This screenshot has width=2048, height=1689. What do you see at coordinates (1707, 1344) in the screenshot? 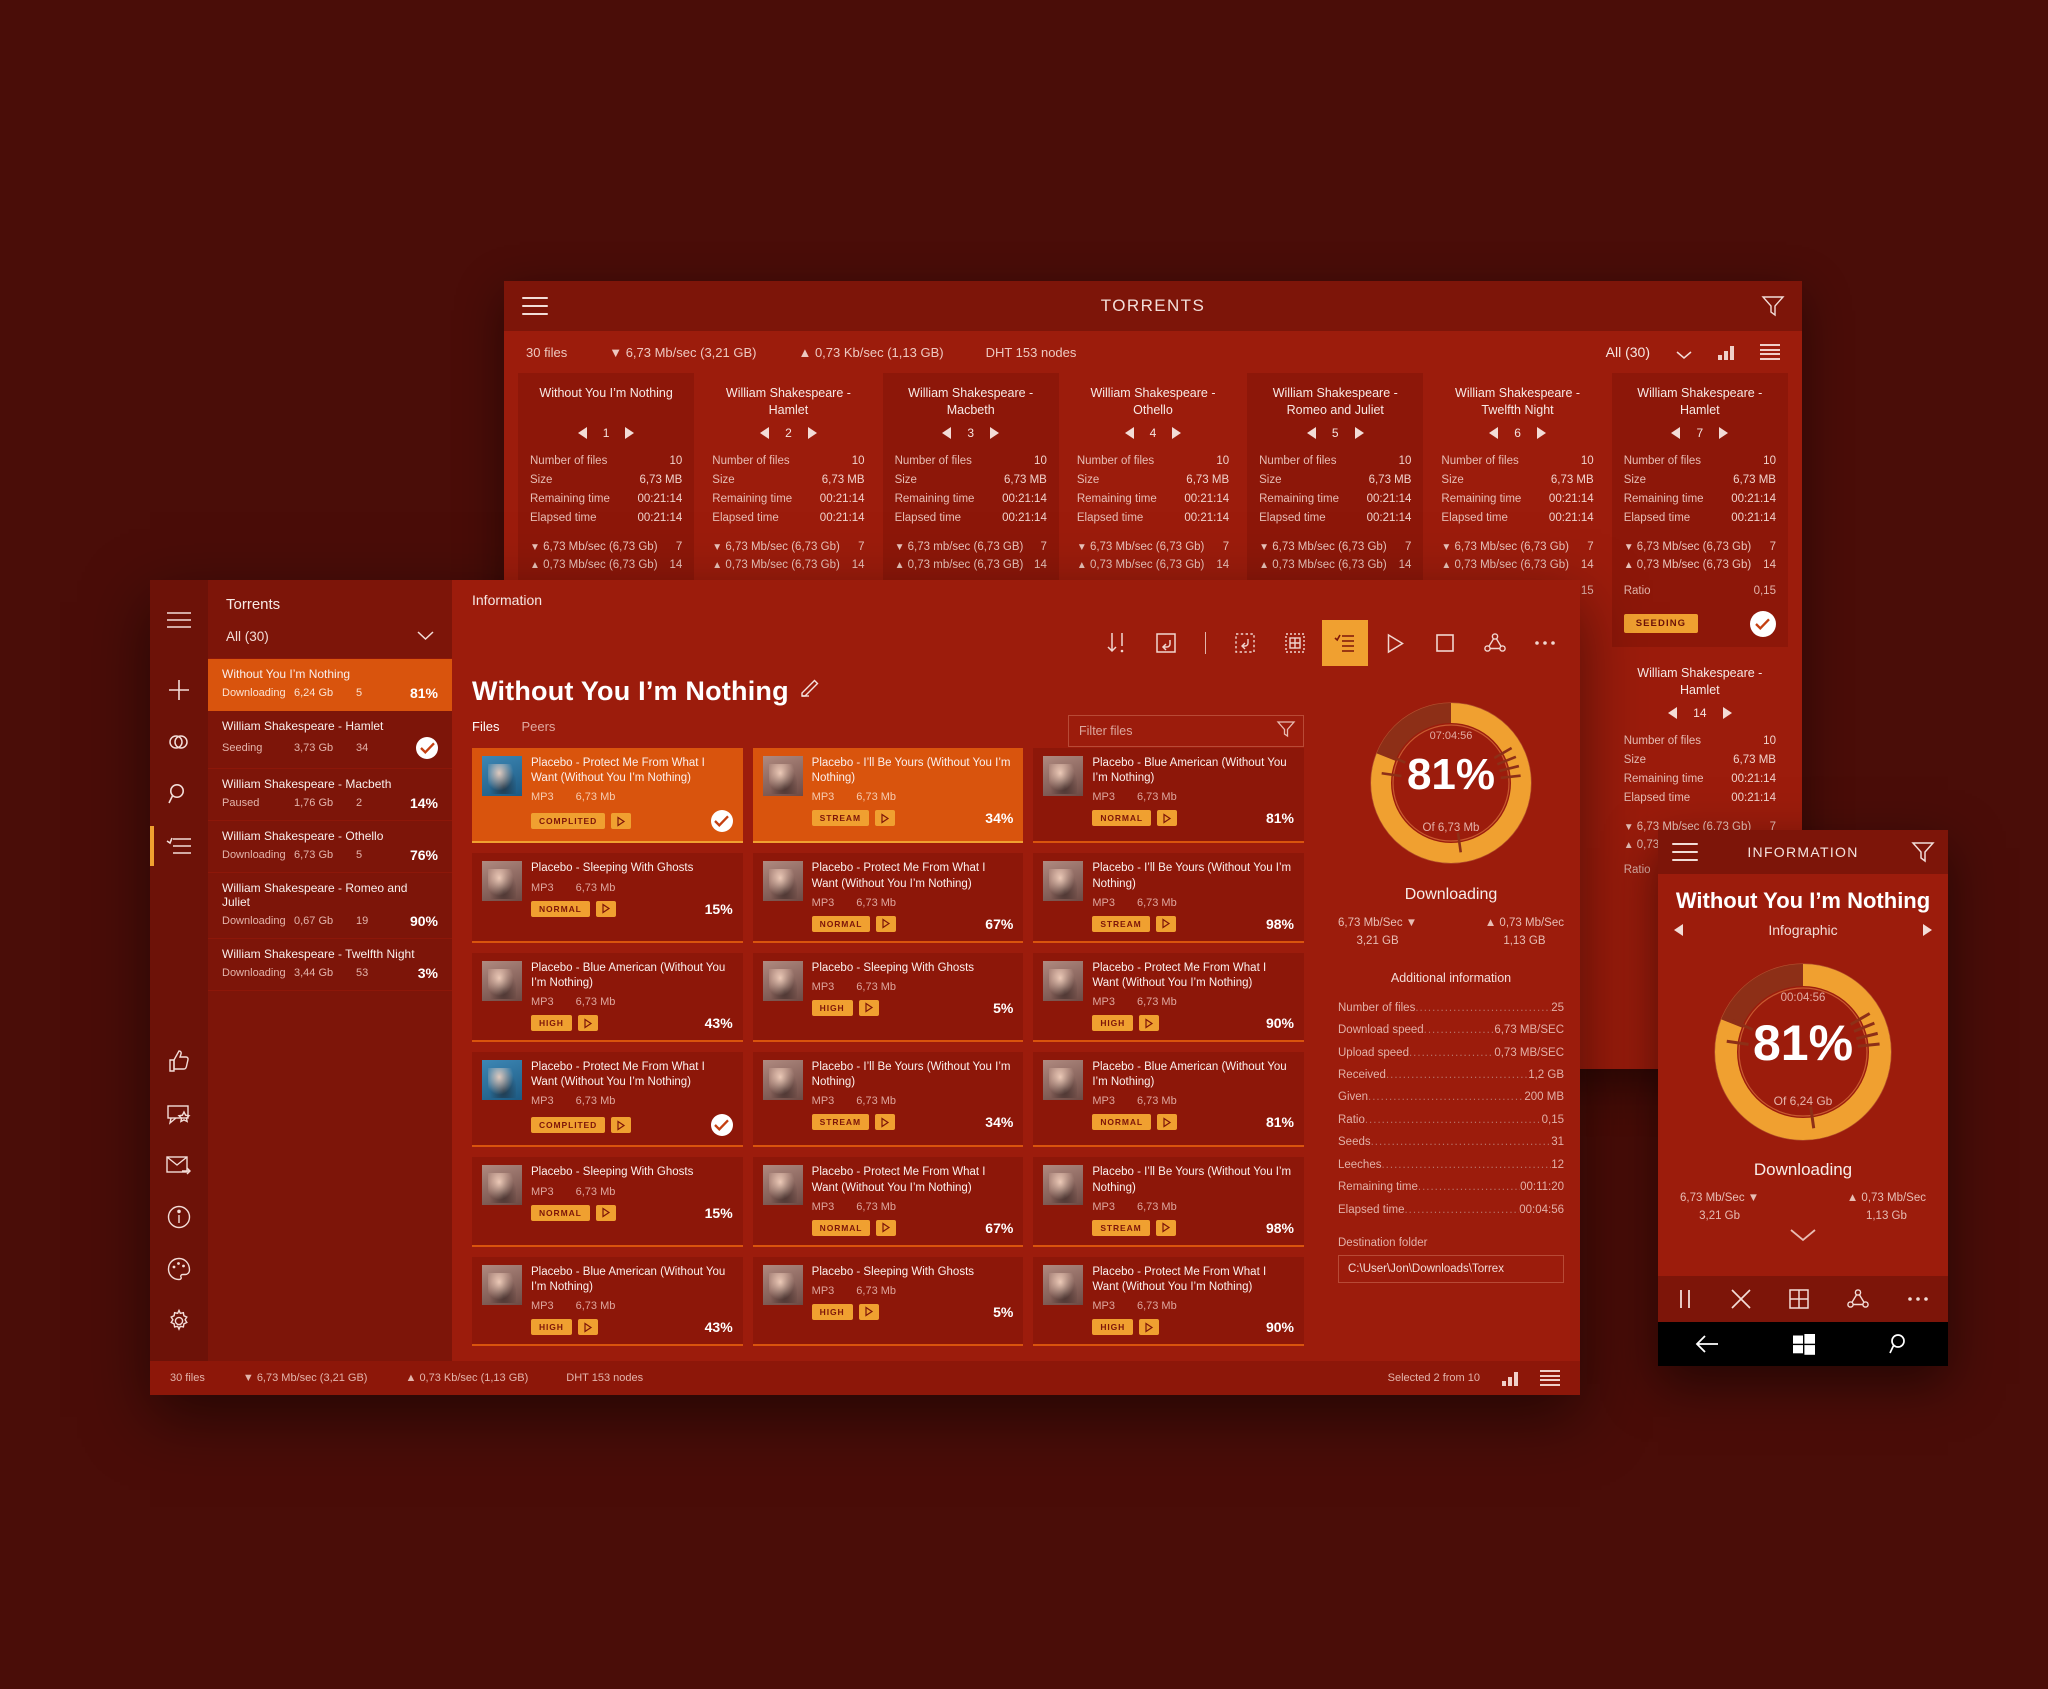
I see `back-arrow-icon` at bounding box center [1707, 1344].